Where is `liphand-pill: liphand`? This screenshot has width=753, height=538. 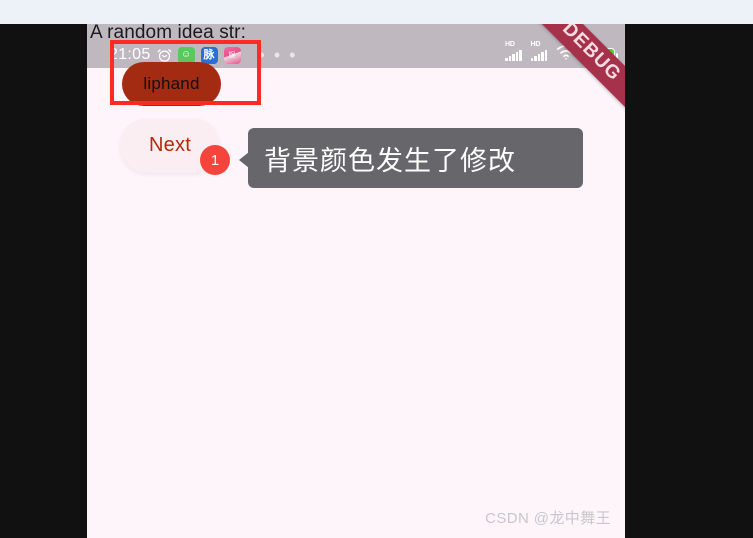 liphand-pill: liphand is located at coordinates (171, 84).